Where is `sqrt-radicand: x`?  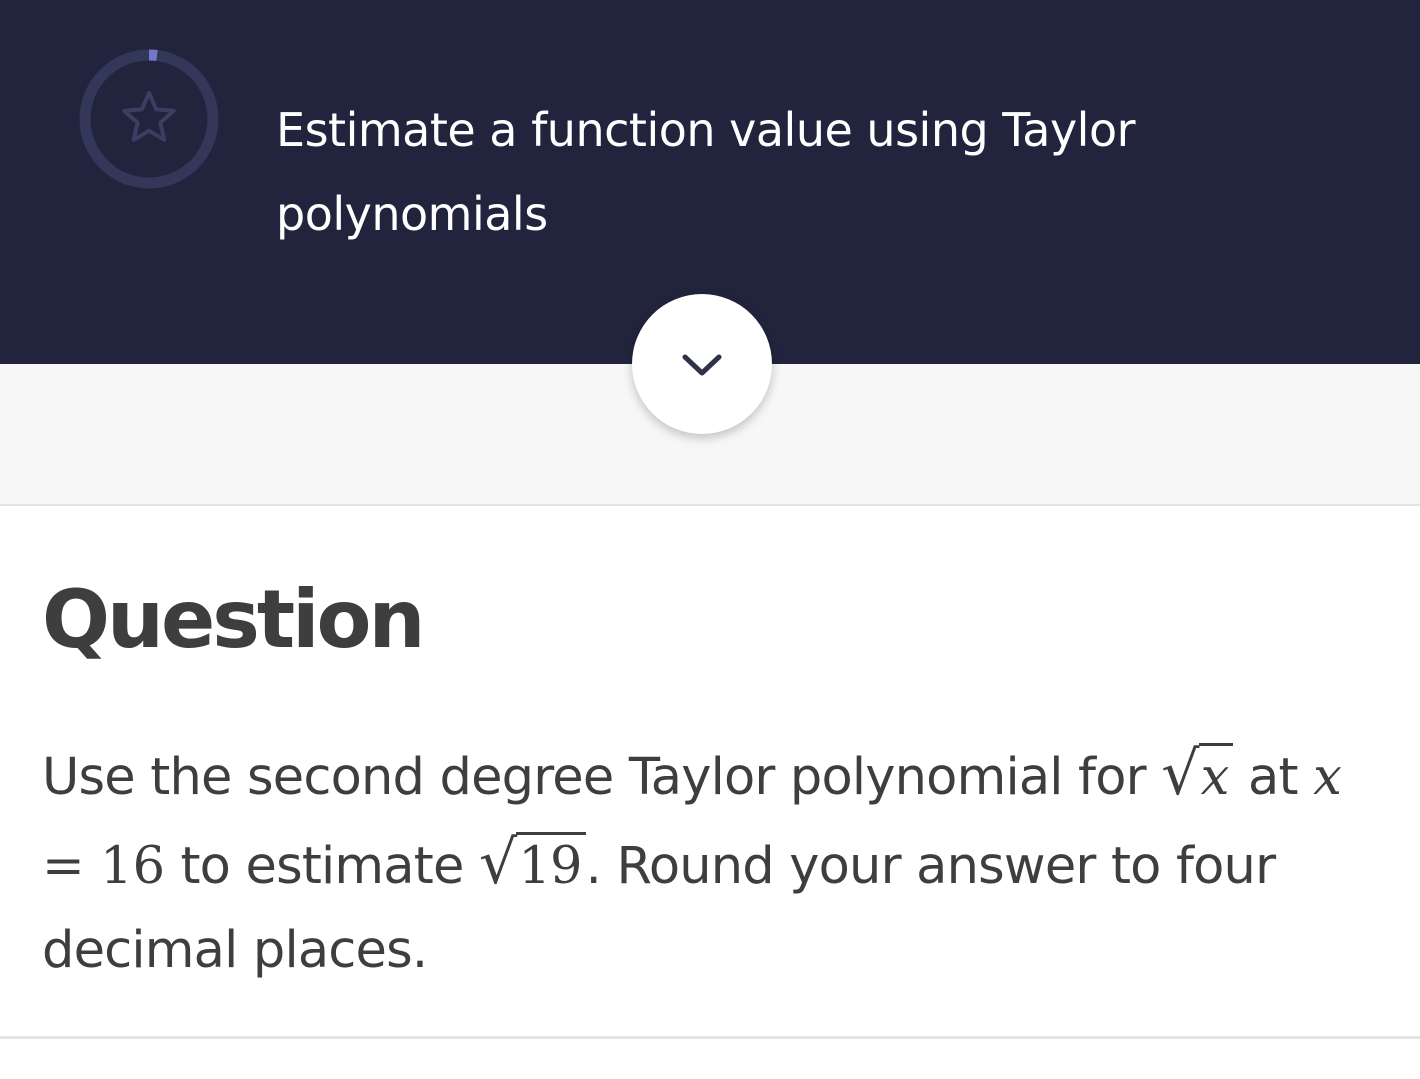 sqrt-radicand: x is located at coordinates (1215, 775).